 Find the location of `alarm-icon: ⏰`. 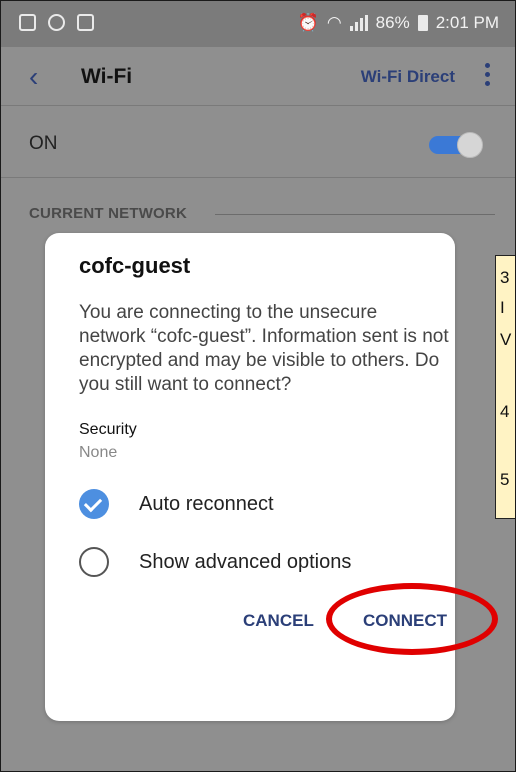

alarm-icon: ⏰ is located at coordinates (308, 22).